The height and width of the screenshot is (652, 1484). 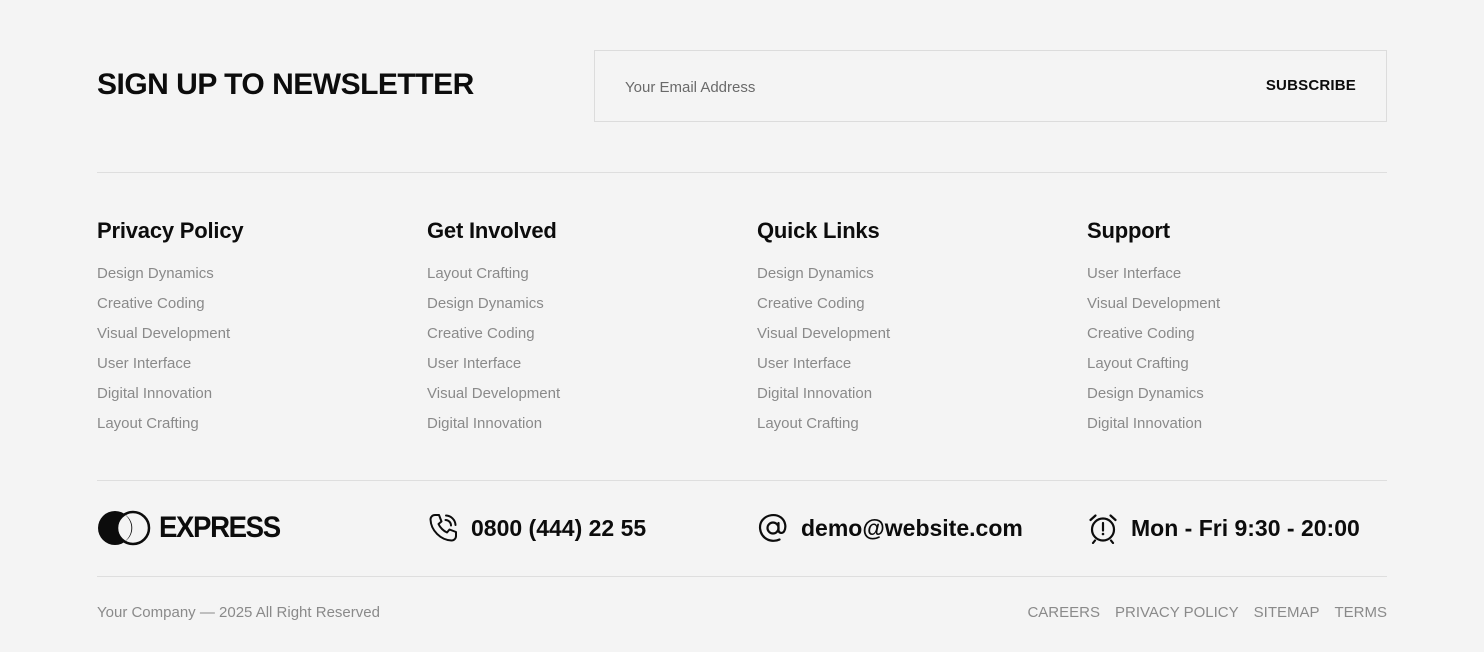 I want to click on column-title: Support, so click(x=1128, y=230).